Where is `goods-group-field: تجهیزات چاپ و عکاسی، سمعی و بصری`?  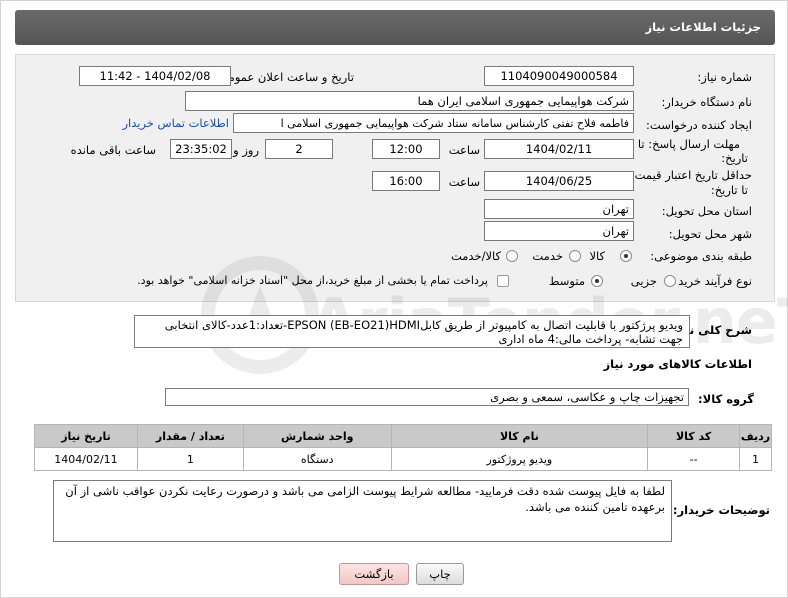 goods-group-field: تجهیزات چاپ و عکاسی، سمعی و بصری is located at coordinates (427, 397).